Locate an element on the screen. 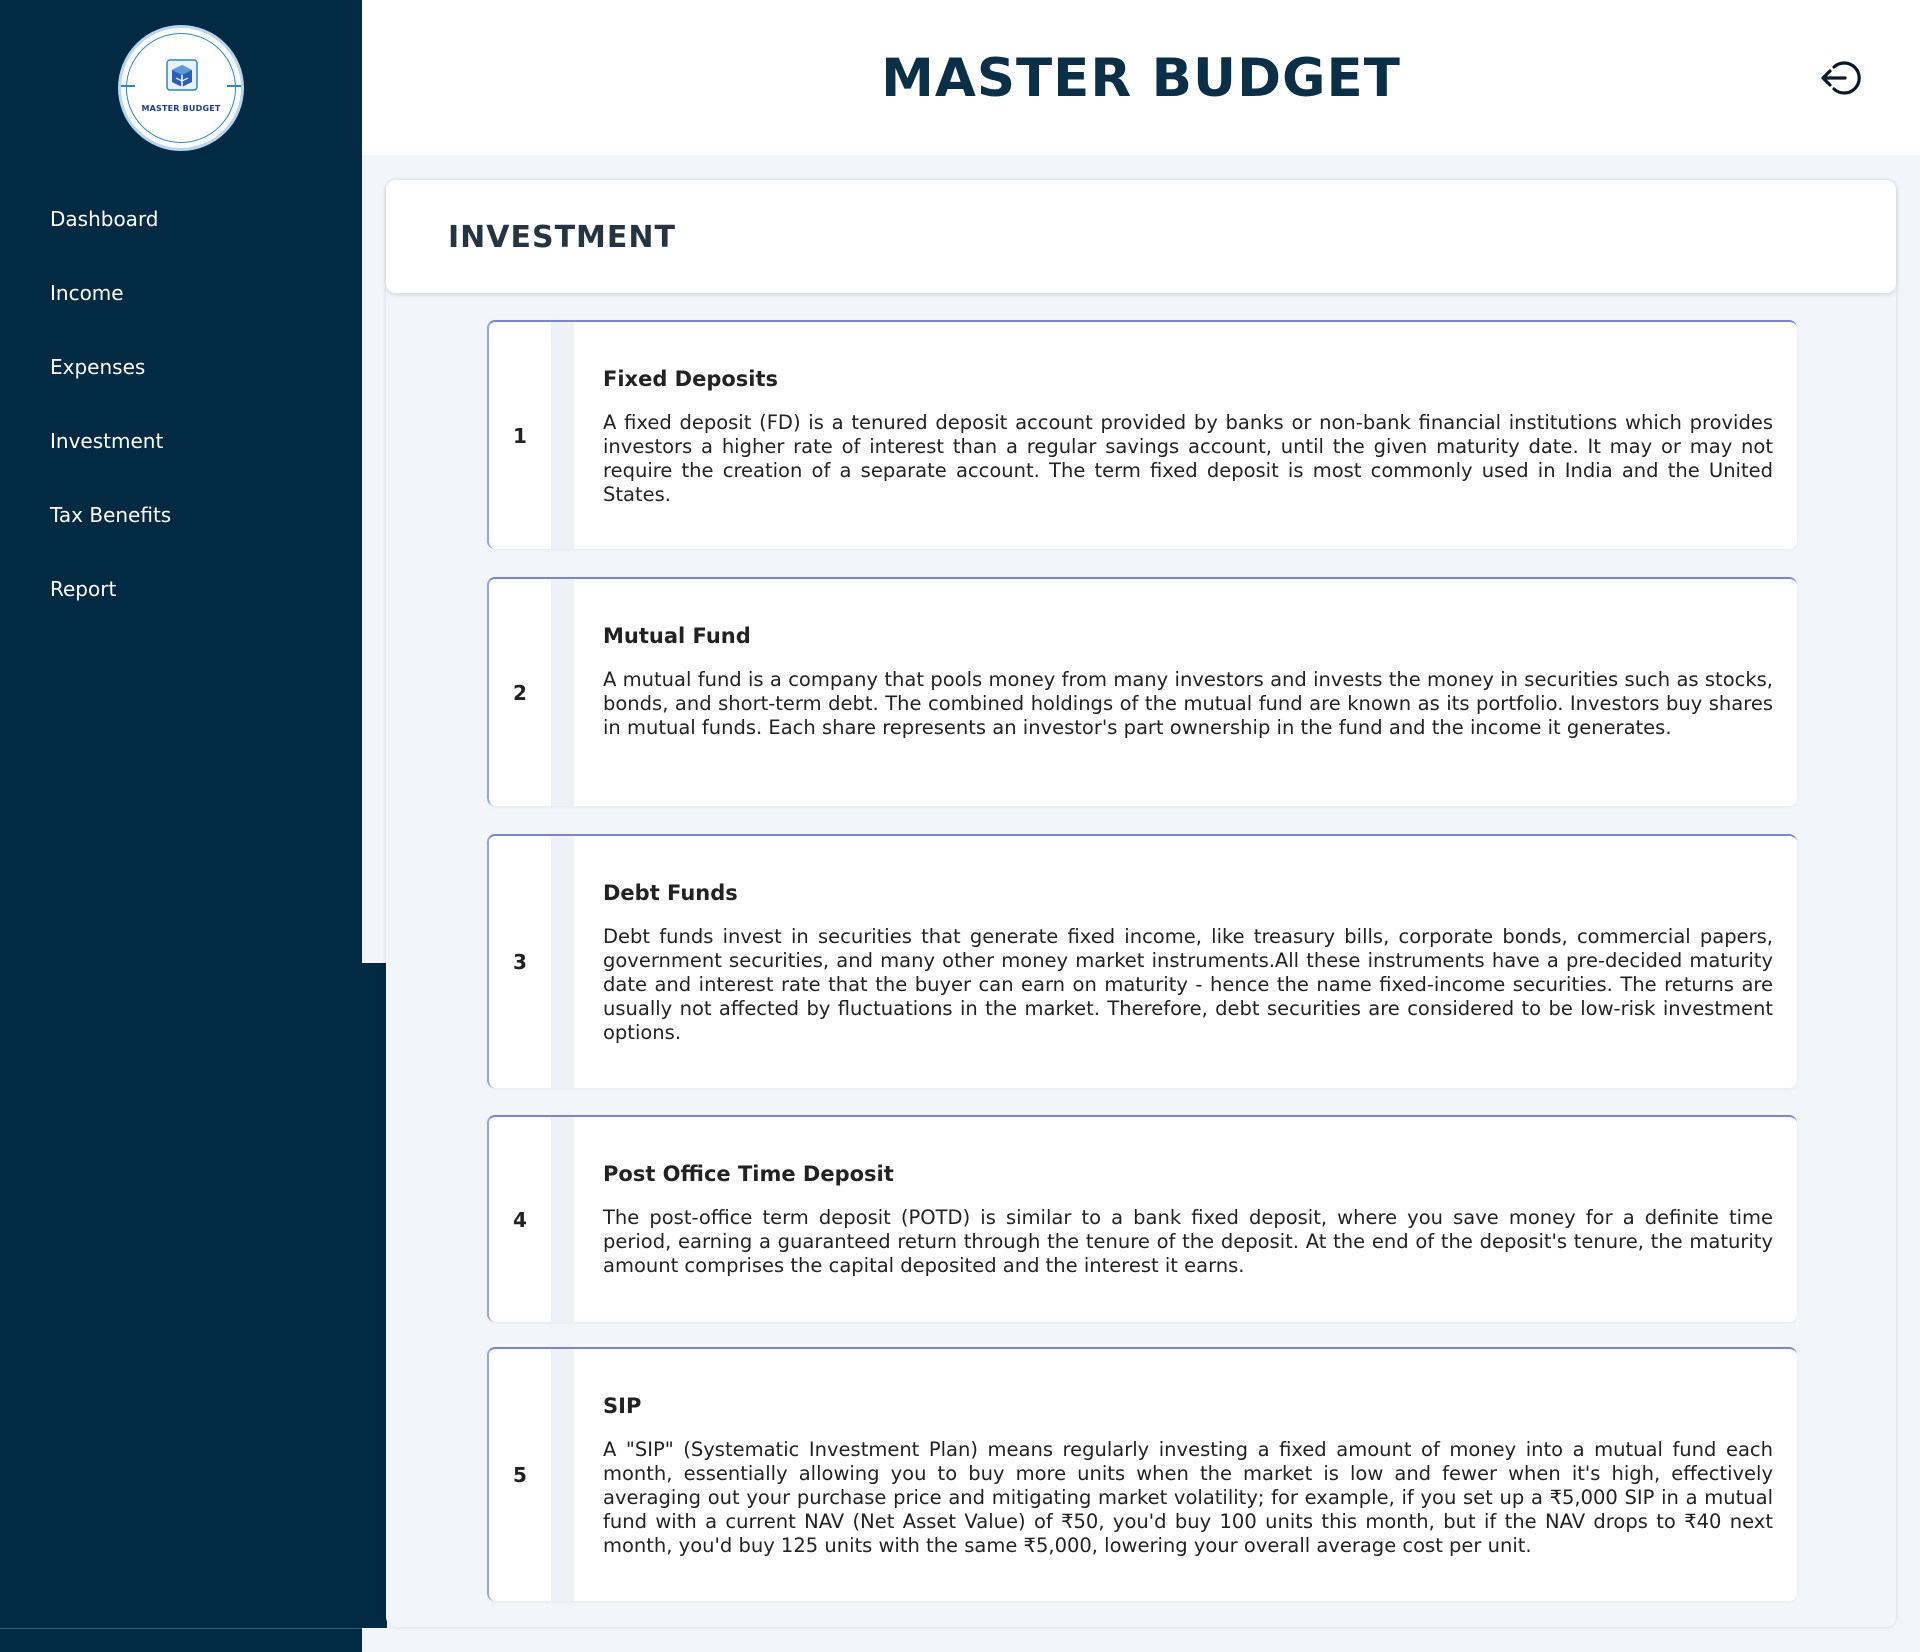 The width and height of the screenshot is (1920, 1652). sidebar-item-report: Report is located at coordinates (110, 607).